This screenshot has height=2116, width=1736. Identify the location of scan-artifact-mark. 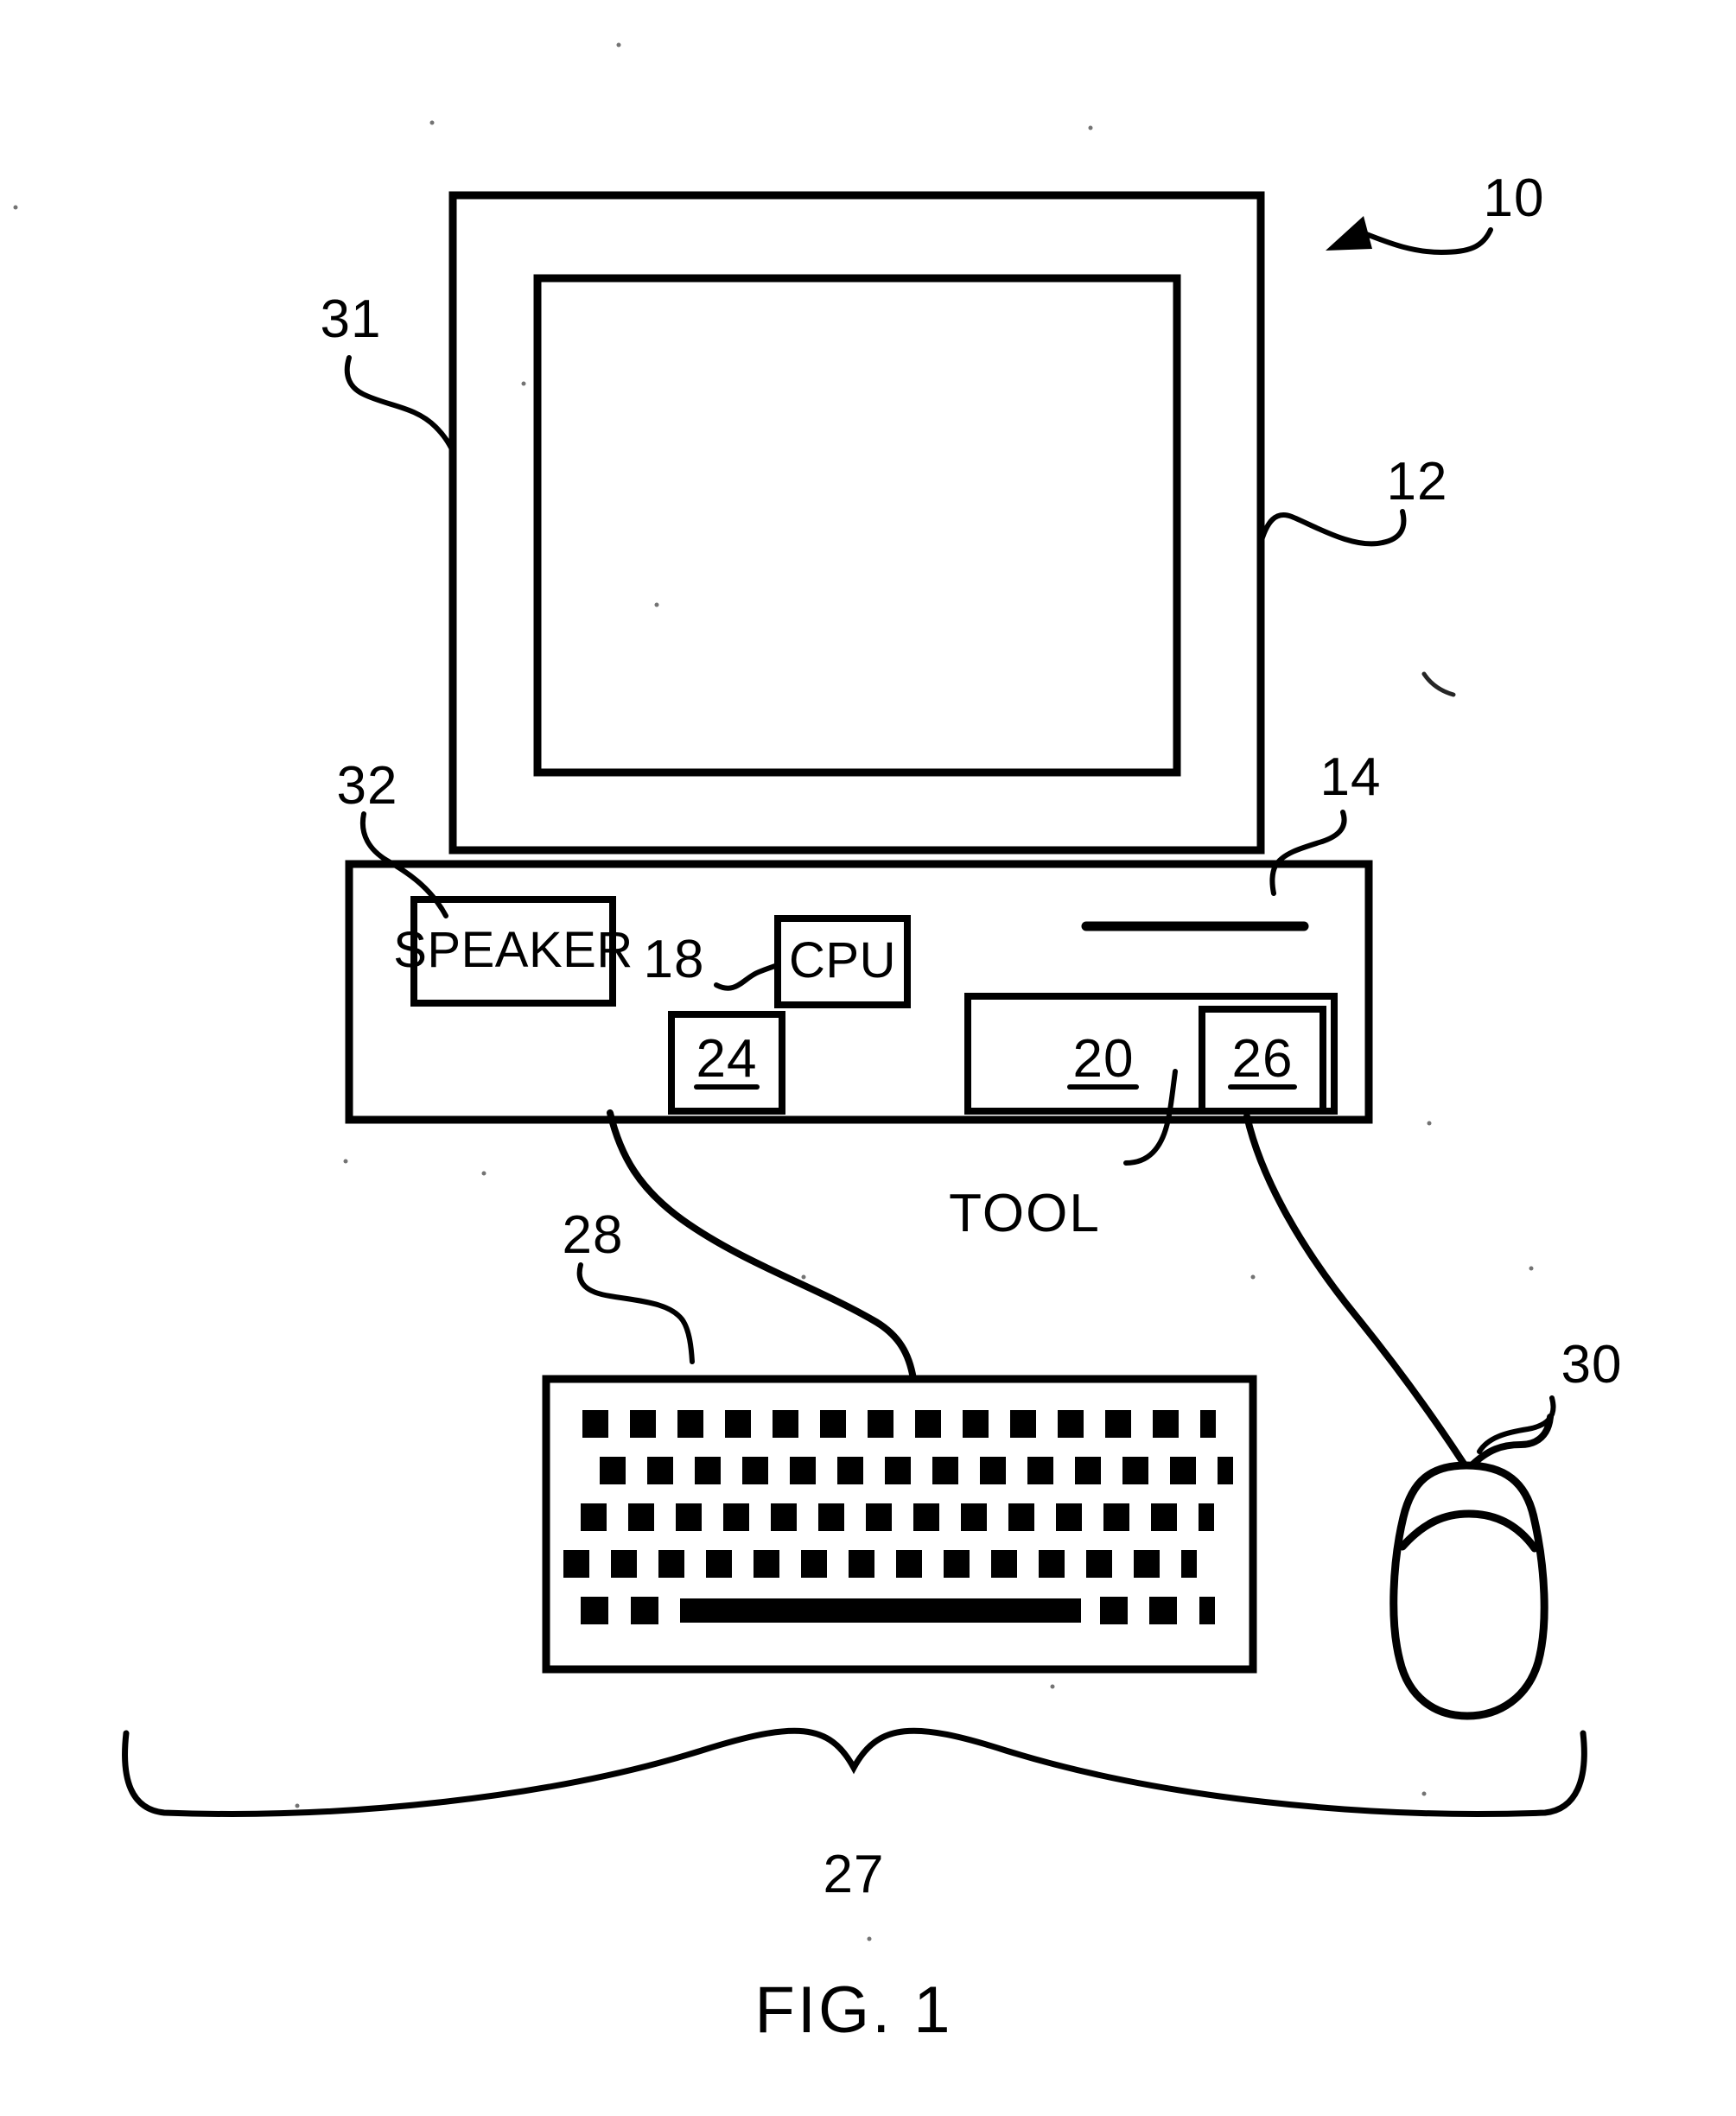
(1438, 684).